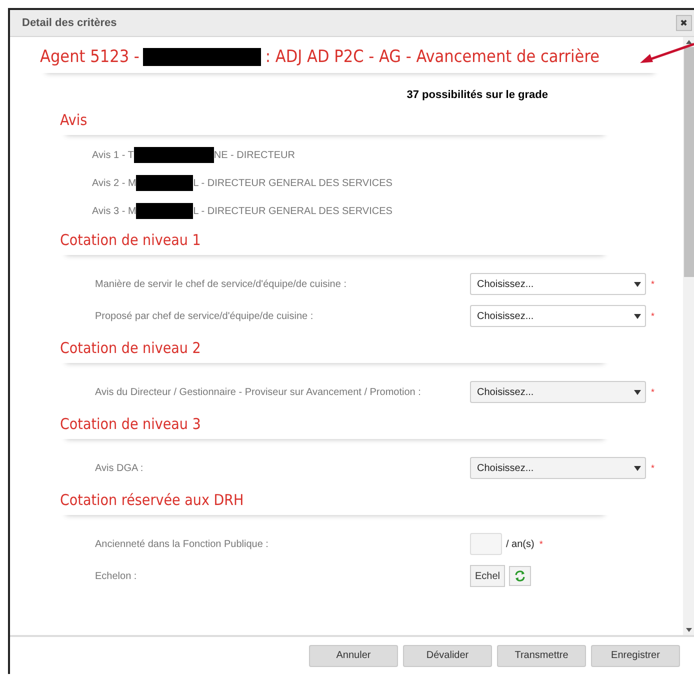 The width and height of the screenshot is (694, 676). I want to click on avis-text-start: Avis 2 - M, so click(114, 183).